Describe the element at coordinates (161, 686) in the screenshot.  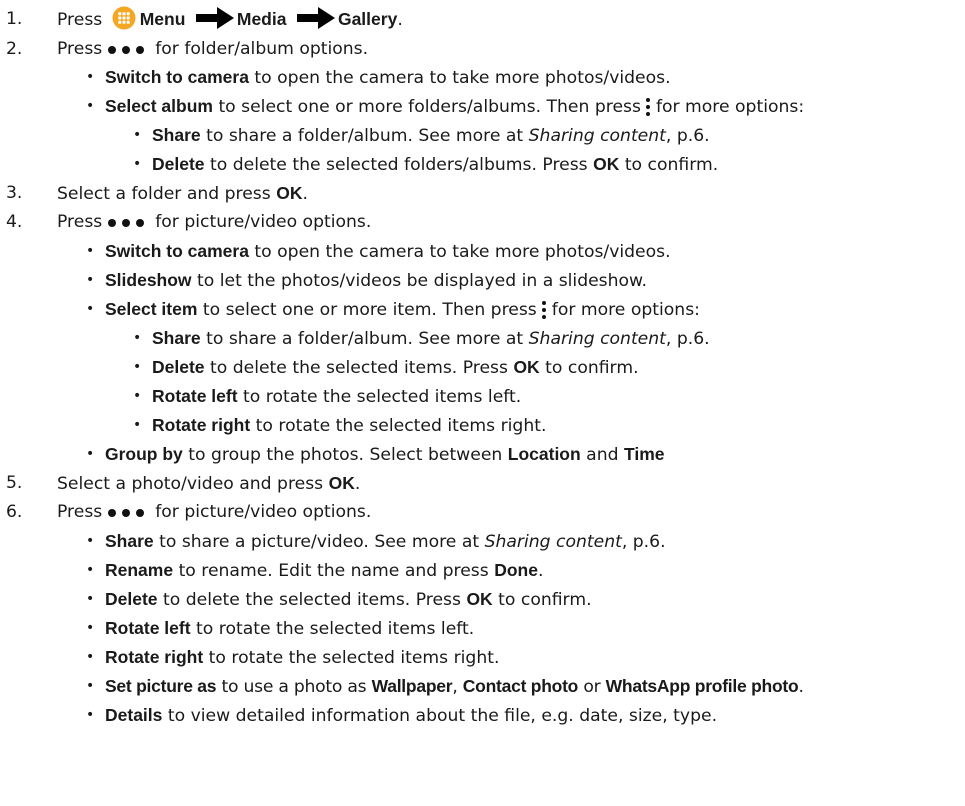
I see `option-label: Set picture as` at that location.